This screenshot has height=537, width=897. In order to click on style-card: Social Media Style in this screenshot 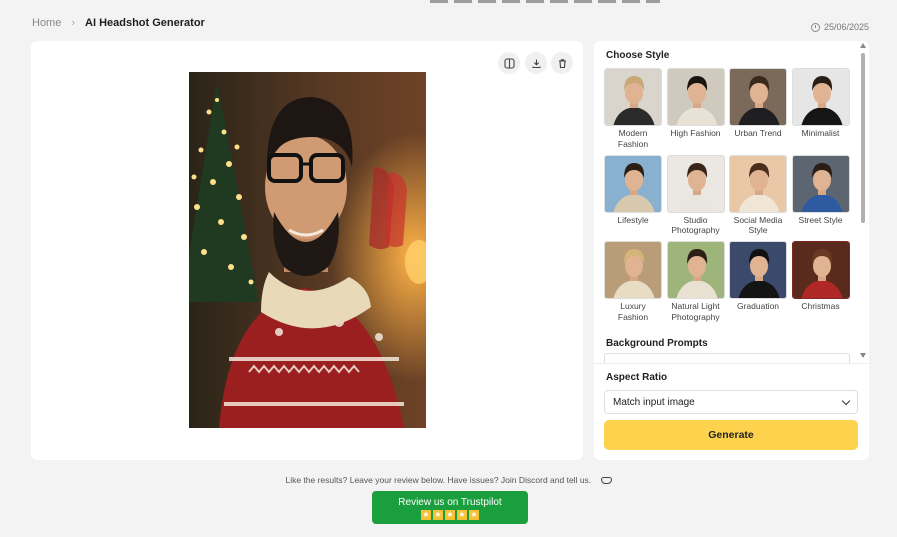, I will do `click(758, 195)`.